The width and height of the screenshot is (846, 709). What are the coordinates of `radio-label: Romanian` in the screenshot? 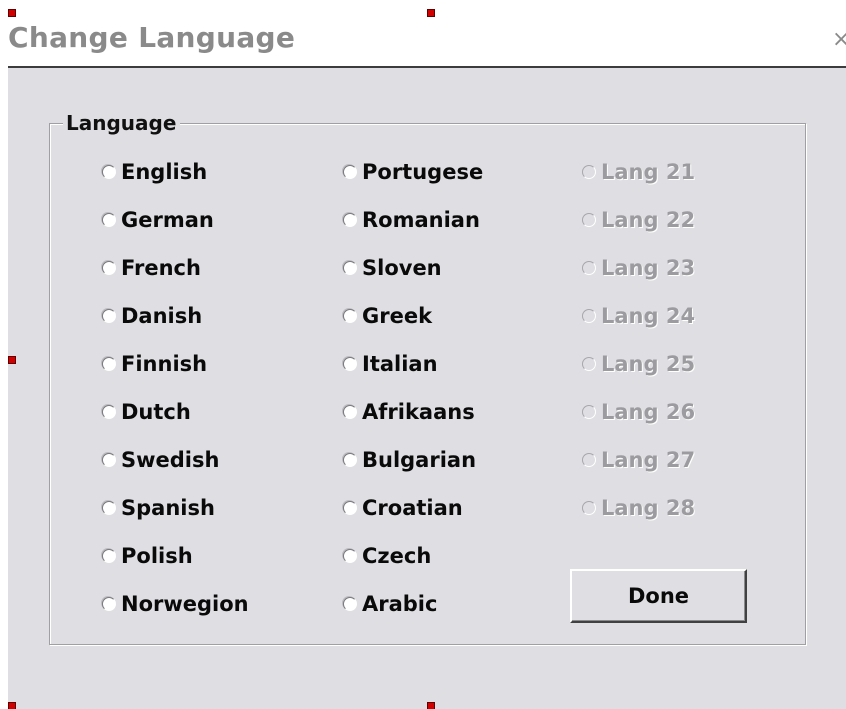 It's located at (421, 220).